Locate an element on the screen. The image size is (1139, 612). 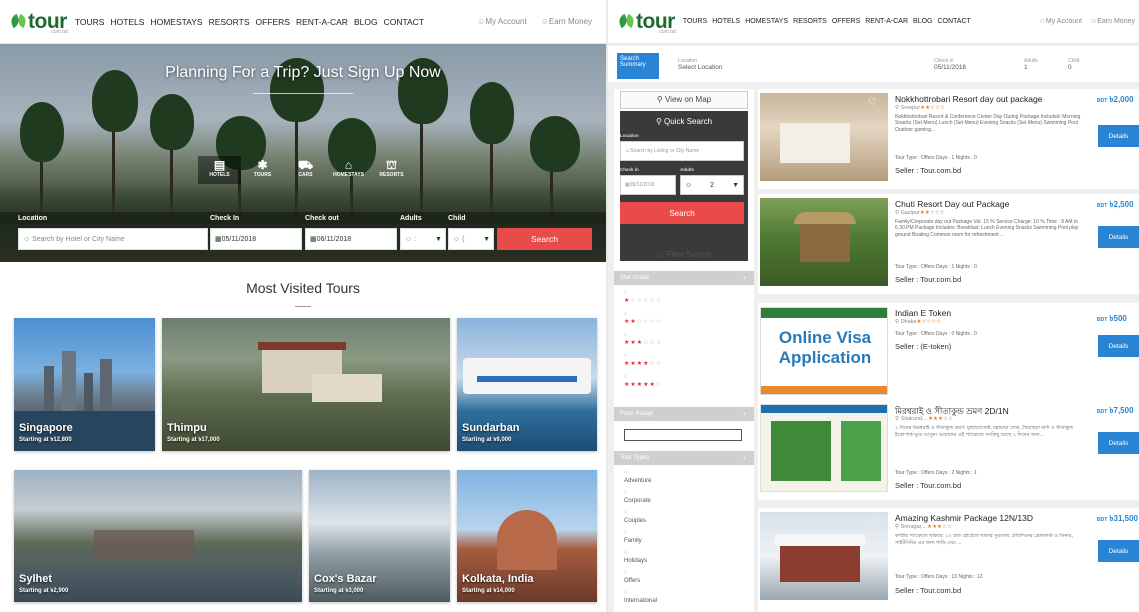
checkin-input: ▦ 05/11/2018 is located at coordinates (256, 239).